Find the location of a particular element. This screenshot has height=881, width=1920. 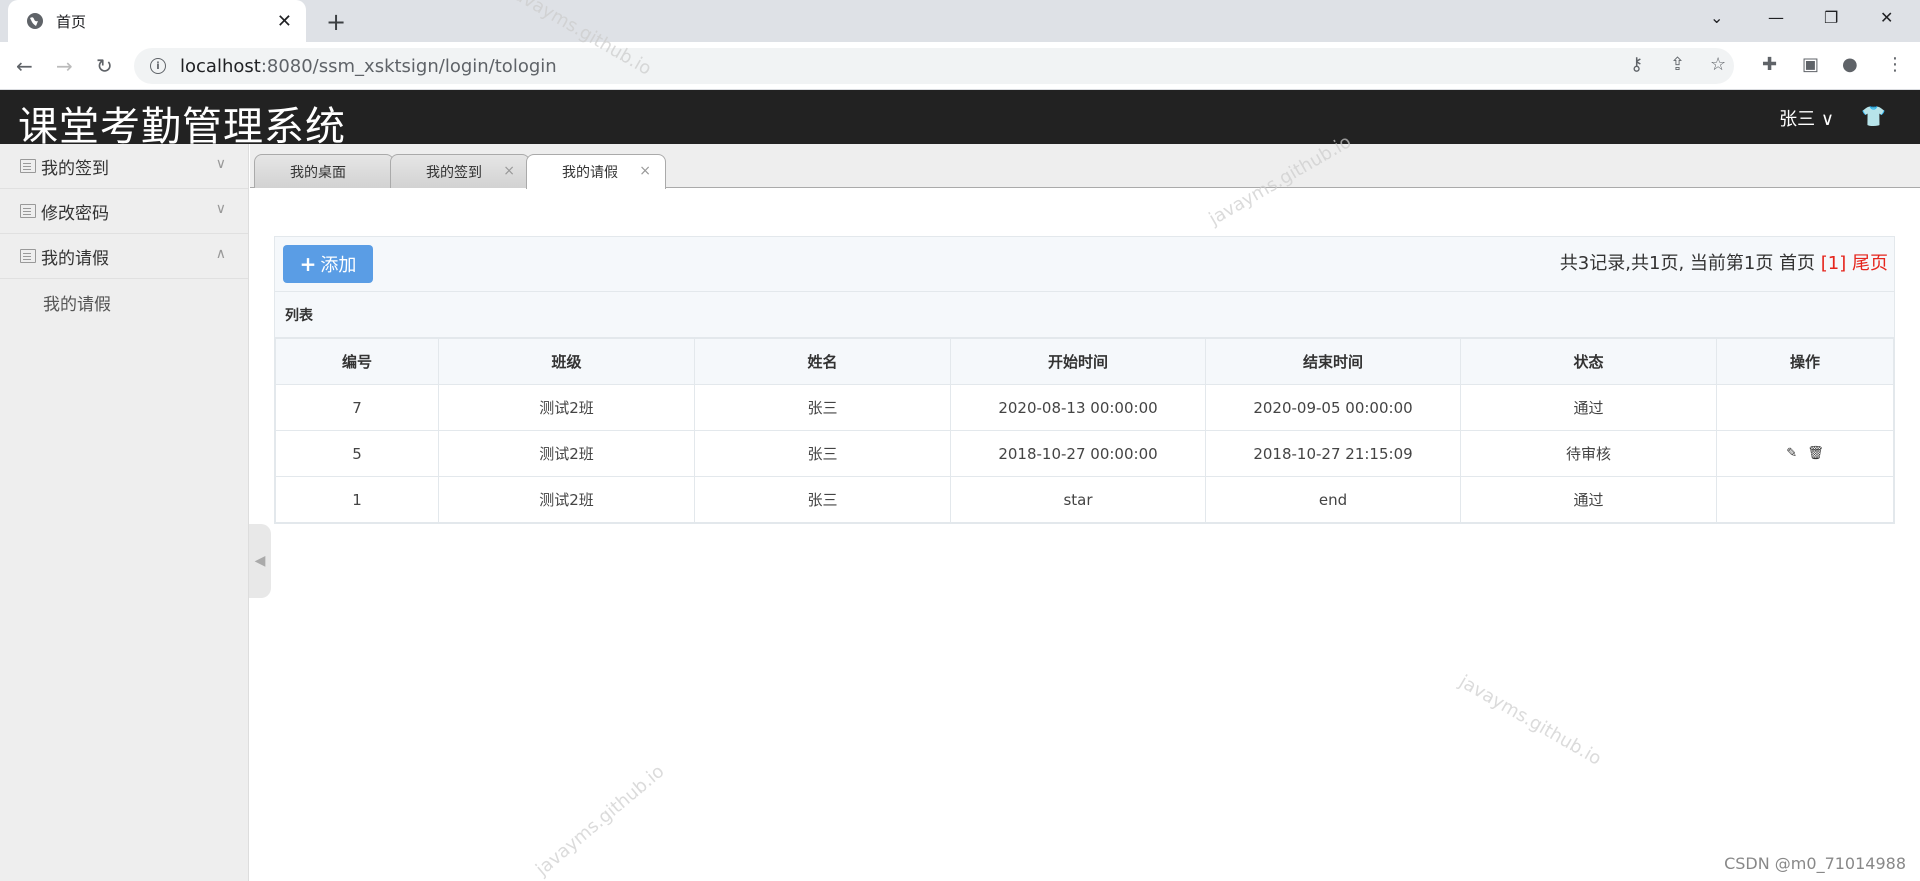

cell-end: 2018-10-27 21:15:09 is located at coordinates (1333, 453).